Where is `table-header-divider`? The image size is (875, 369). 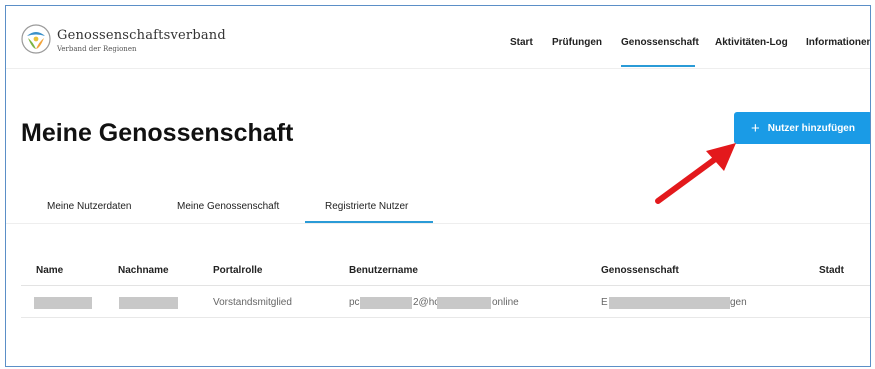 table-header-divider is located at coordinates (445, 285).